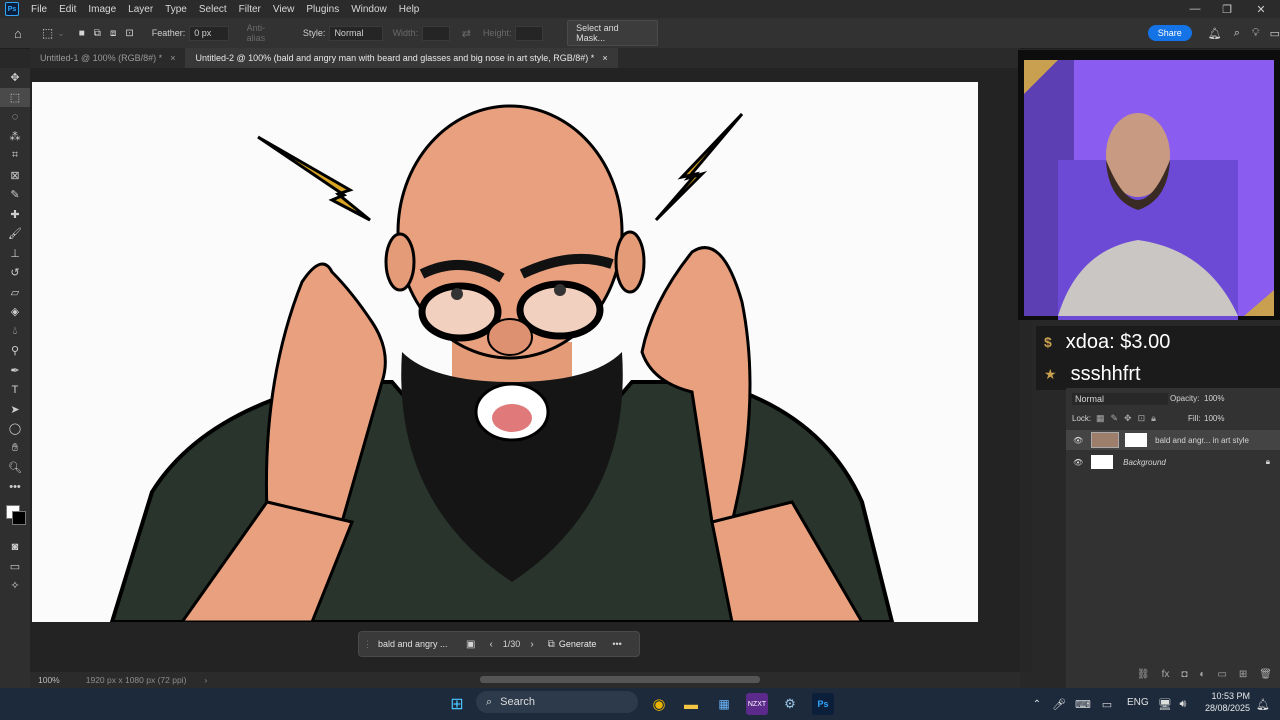 The image size is (1280, 720). I want to click on height-input, so click(529, 33).